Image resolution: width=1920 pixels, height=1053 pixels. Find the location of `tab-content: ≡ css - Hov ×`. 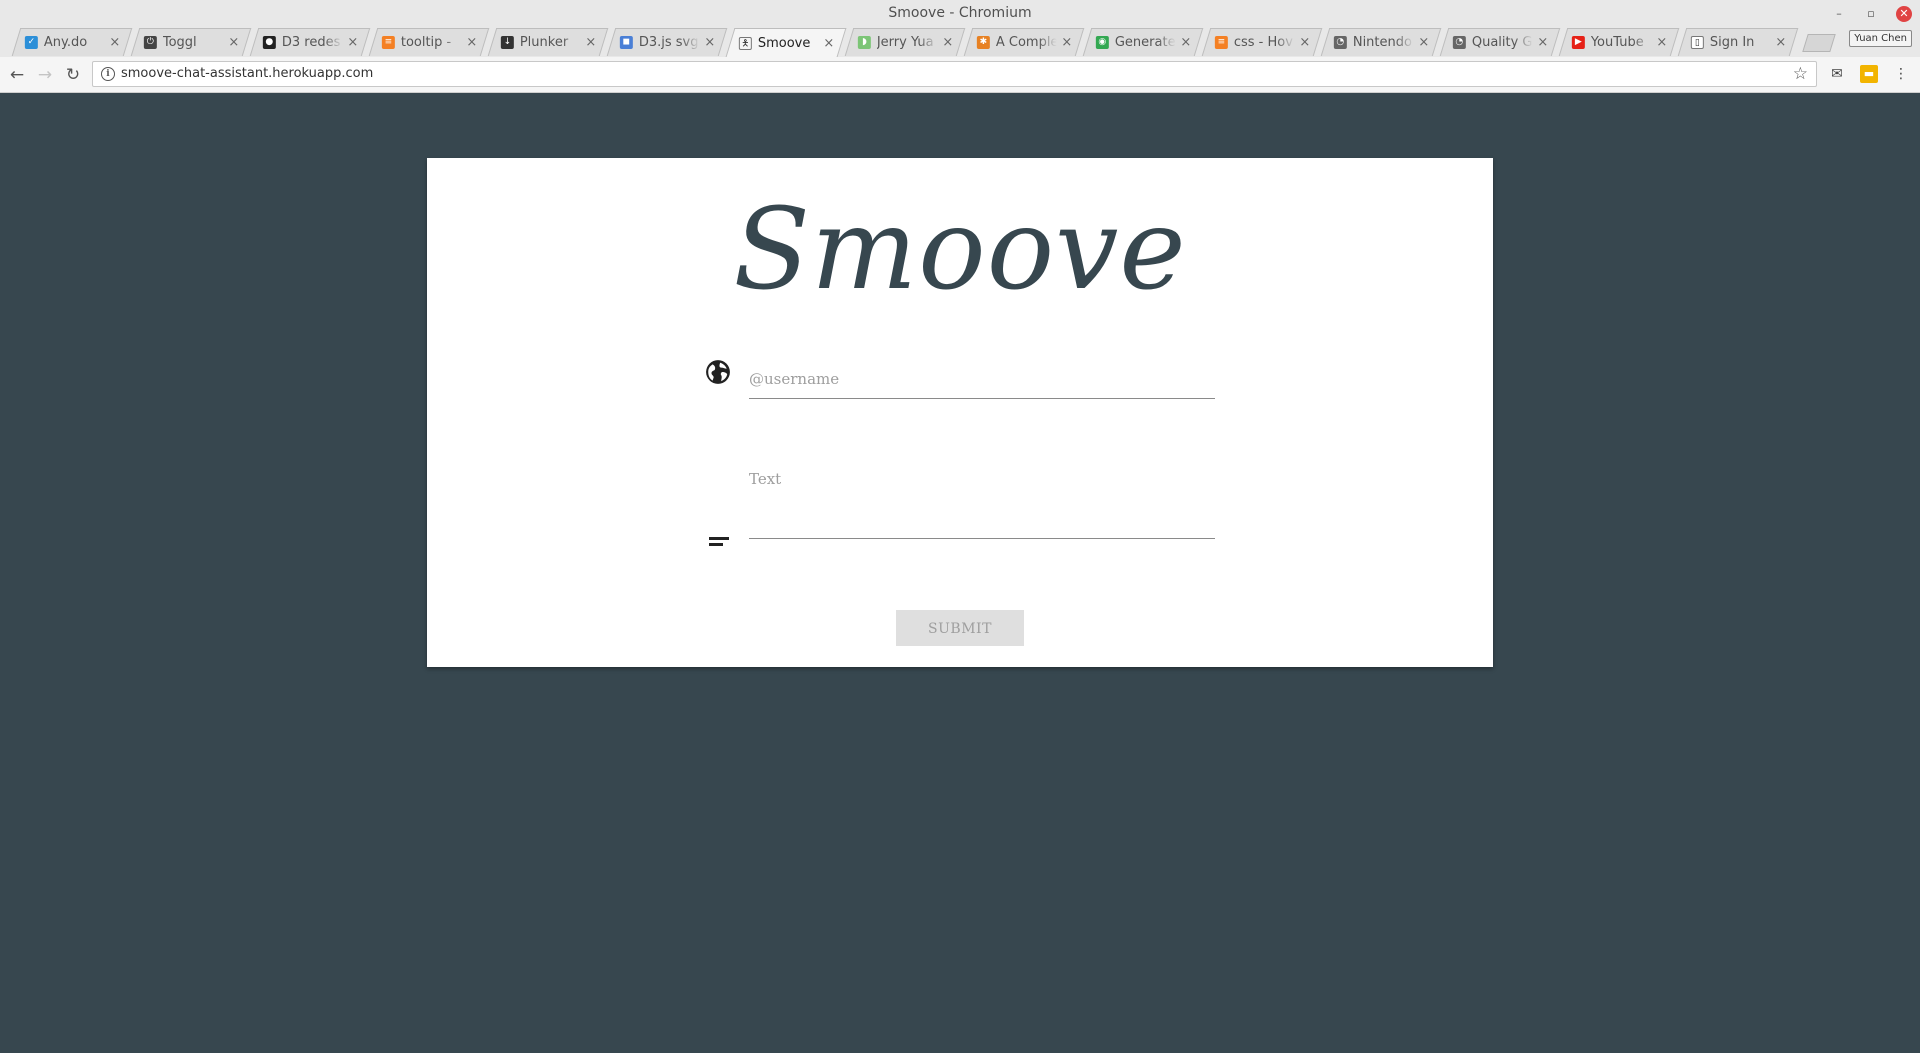

tab-content: ≡ css - Hov × is located at coordinates (1262, 42).